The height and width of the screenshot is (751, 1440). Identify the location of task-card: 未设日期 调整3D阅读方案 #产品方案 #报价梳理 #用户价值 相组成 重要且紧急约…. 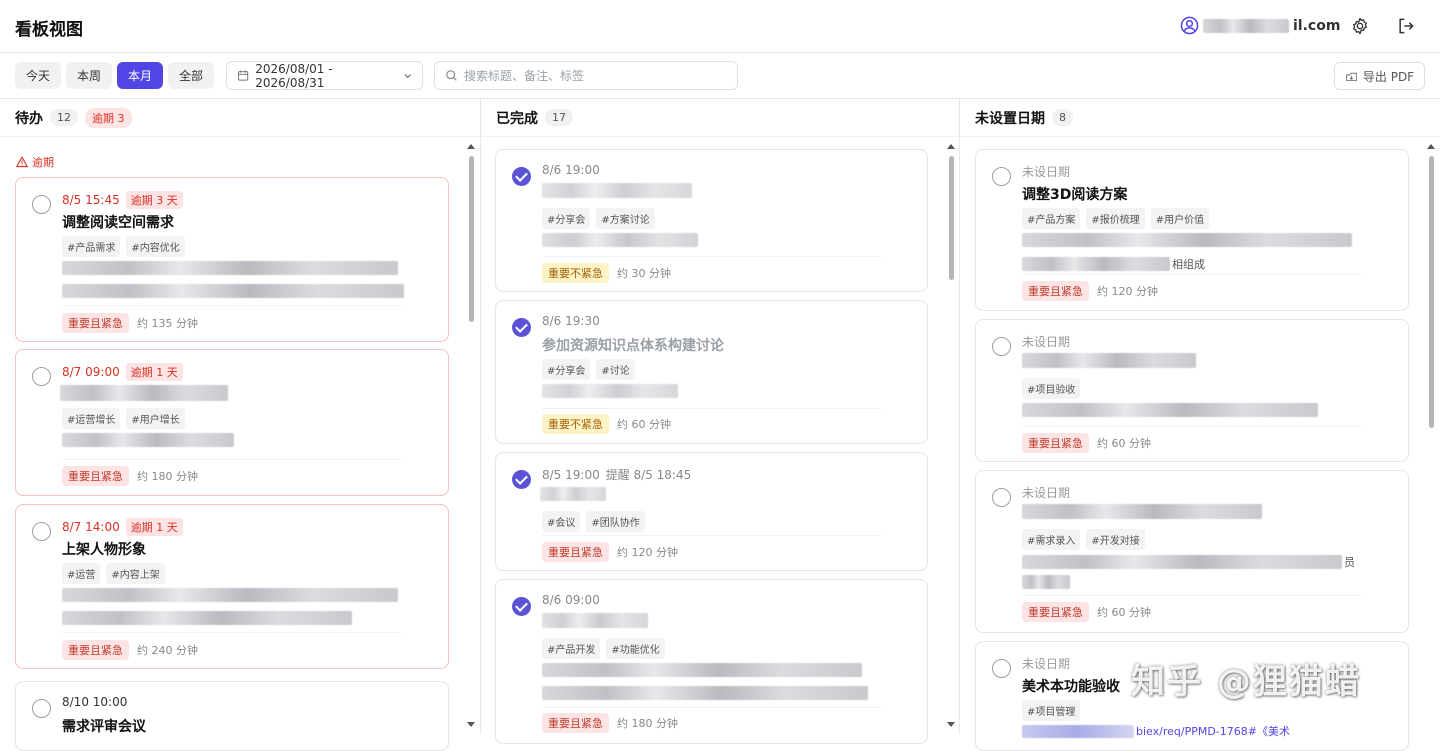
(1192, 230).